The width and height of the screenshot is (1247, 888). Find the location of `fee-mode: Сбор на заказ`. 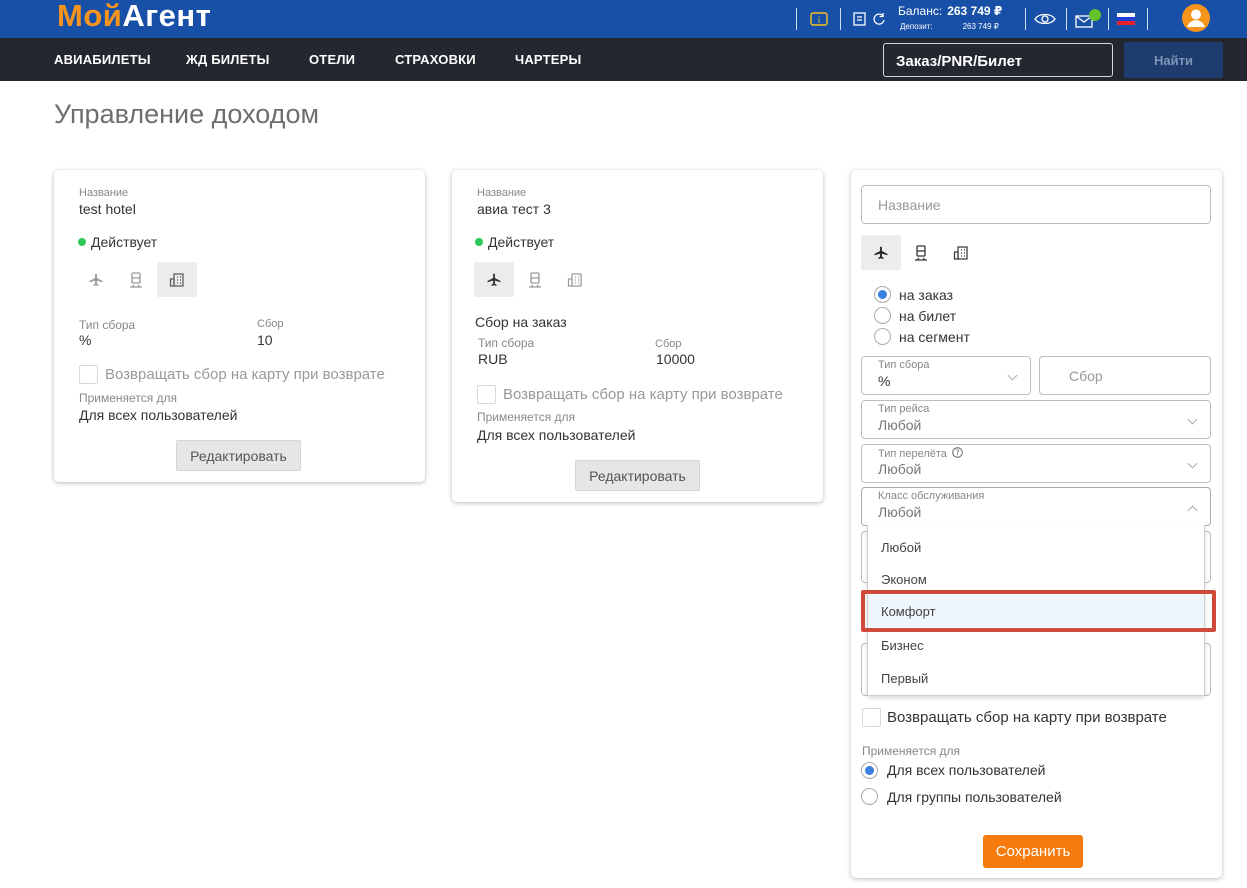

fee-mode: Сбор на заказ is located at coordinates (521, 322).